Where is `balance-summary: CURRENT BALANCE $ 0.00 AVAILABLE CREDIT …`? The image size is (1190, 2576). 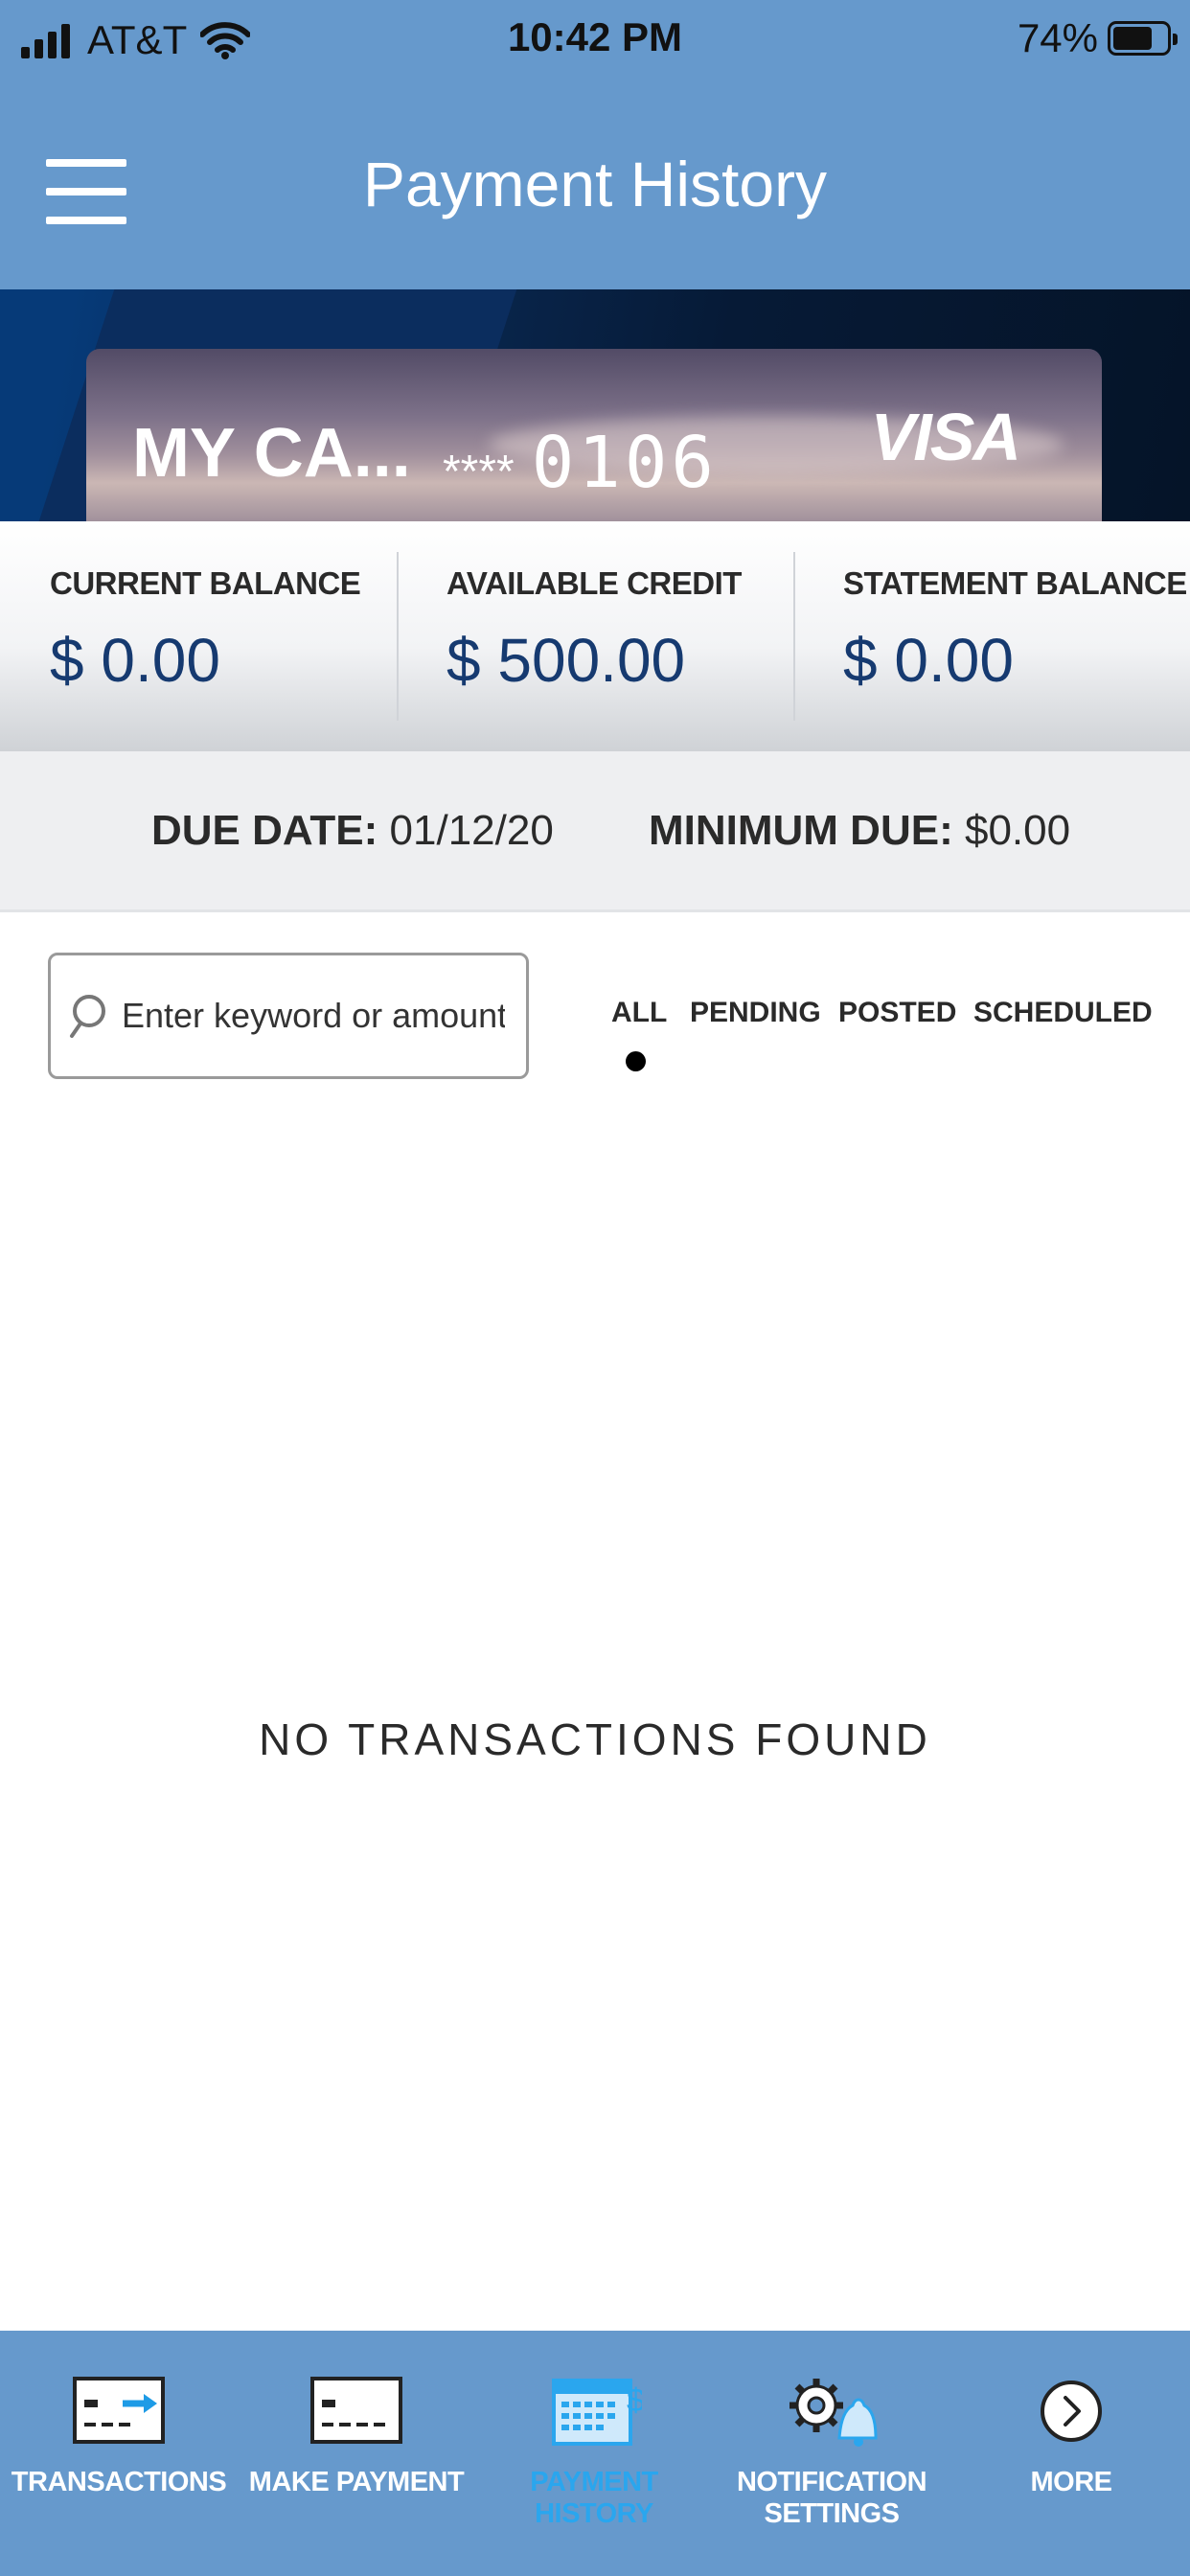
balance-summary: CURRENT BALANCE $ 0.00 AVAILABLE CREDIT … is located at coordinates (595, 636).